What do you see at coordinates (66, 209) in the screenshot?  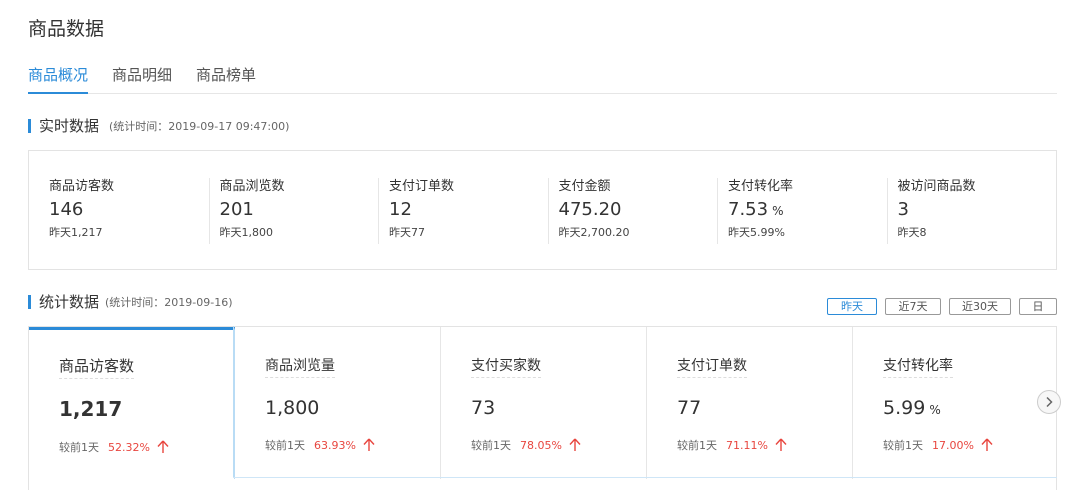 I see `value-number: 146` at bounding box center [66, 209].